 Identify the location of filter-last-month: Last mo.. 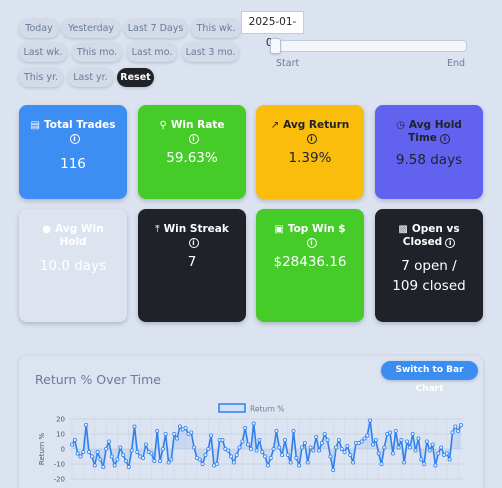
(152, 52).